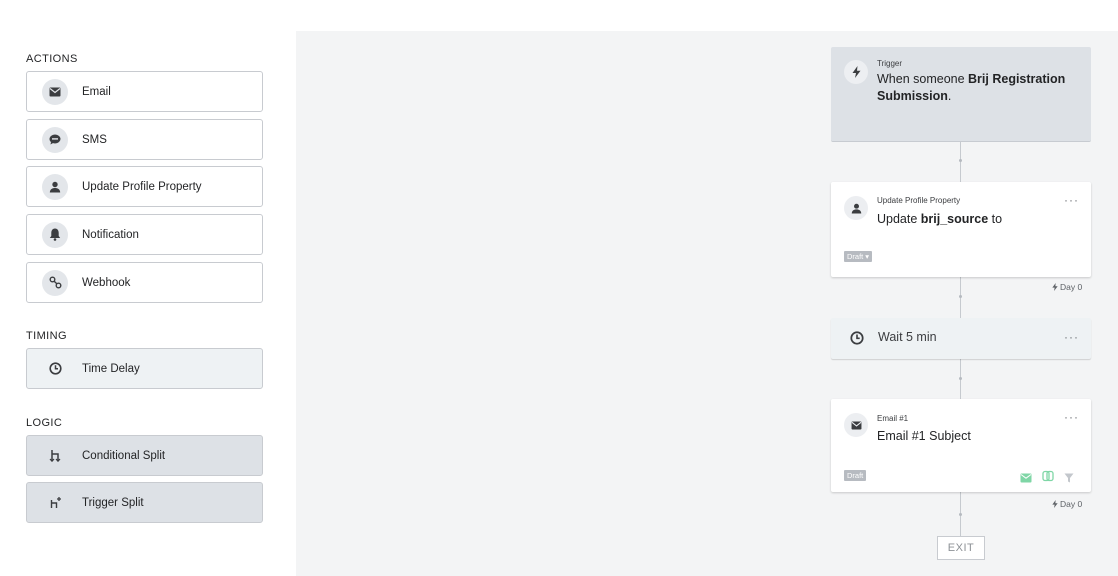 The image size is (1118, 576). Describe the element at coordinates (52, 59) in the screenshot. I see `actions-section-title: ACTIONS` at that location.